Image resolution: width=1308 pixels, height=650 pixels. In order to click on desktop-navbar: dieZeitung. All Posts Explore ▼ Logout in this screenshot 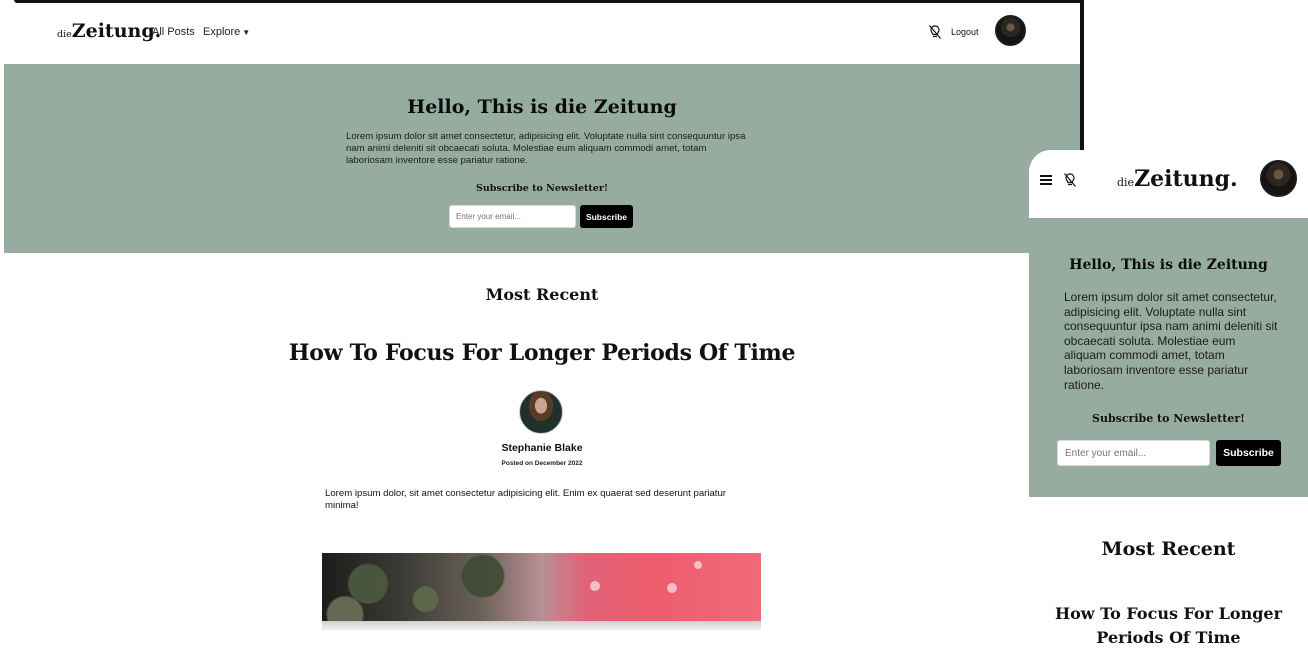, I will do `click(540, 32)`.